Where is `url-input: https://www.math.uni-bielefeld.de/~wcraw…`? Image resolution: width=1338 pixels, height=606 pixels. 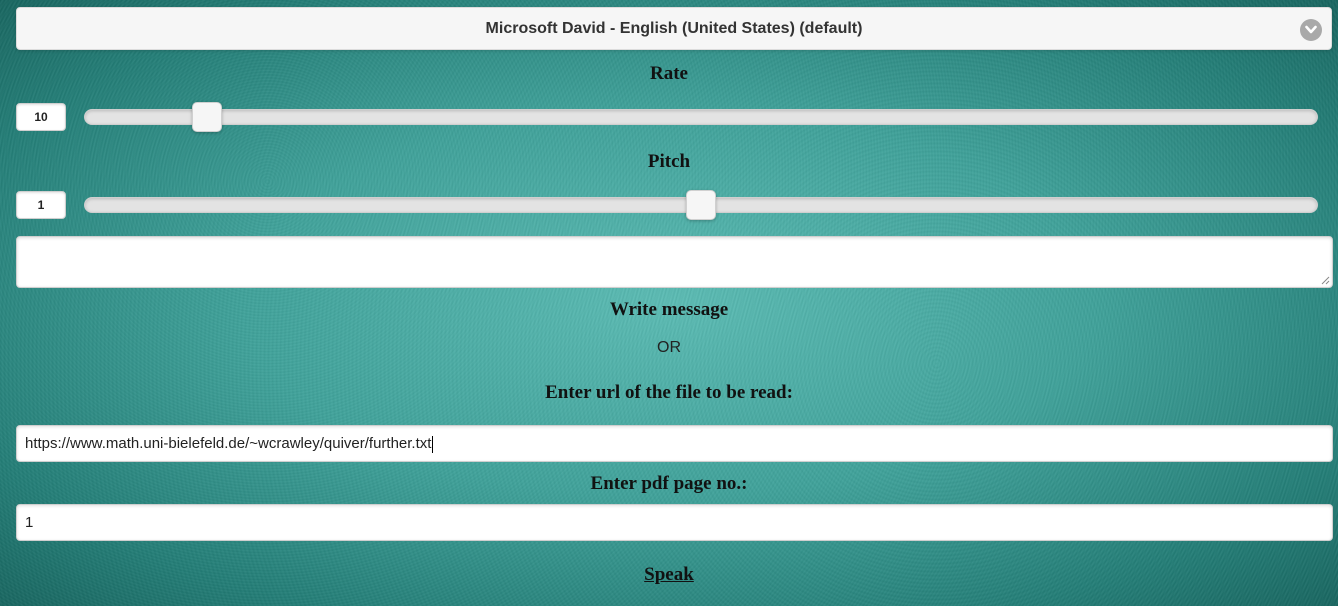
url-input: https://www.math.uni-bielefeld.de/~wcraw… is located at coordinates (674, 443).